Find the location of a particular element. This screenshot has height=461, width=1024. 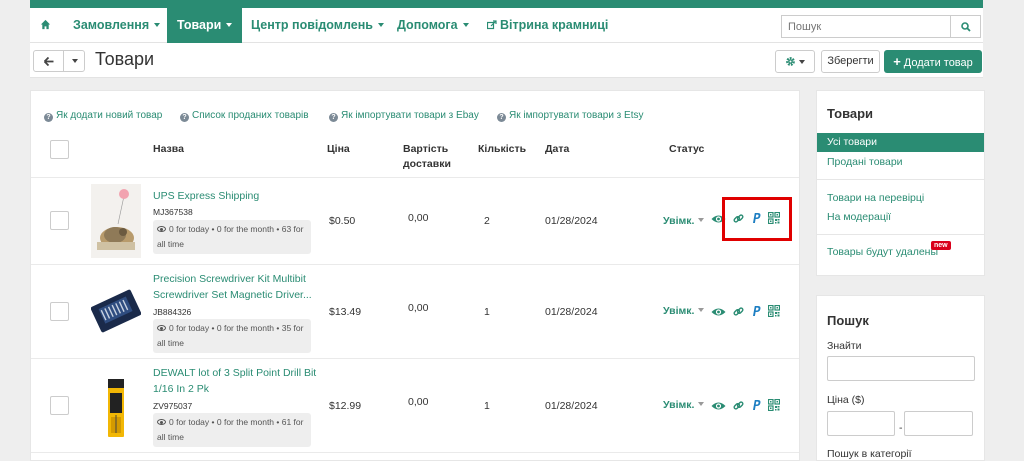

back-button-group is located at coordinates (59, 61).